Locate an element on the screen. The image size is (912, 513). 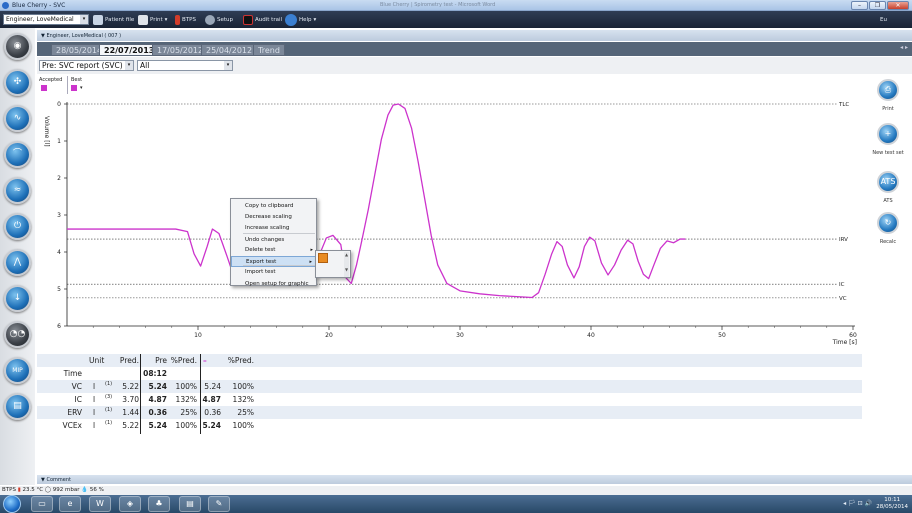
paint-icon: ✎ is located at coordinates (219, 503).